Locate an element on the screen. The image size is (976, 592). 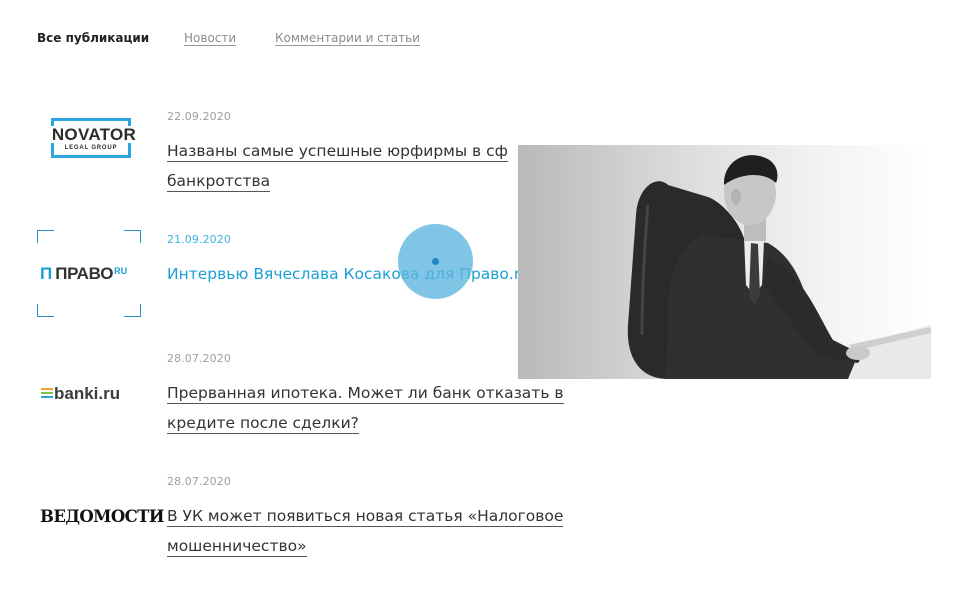
novator-logo-text: NOVATOR is located at coordinates (94, 134).